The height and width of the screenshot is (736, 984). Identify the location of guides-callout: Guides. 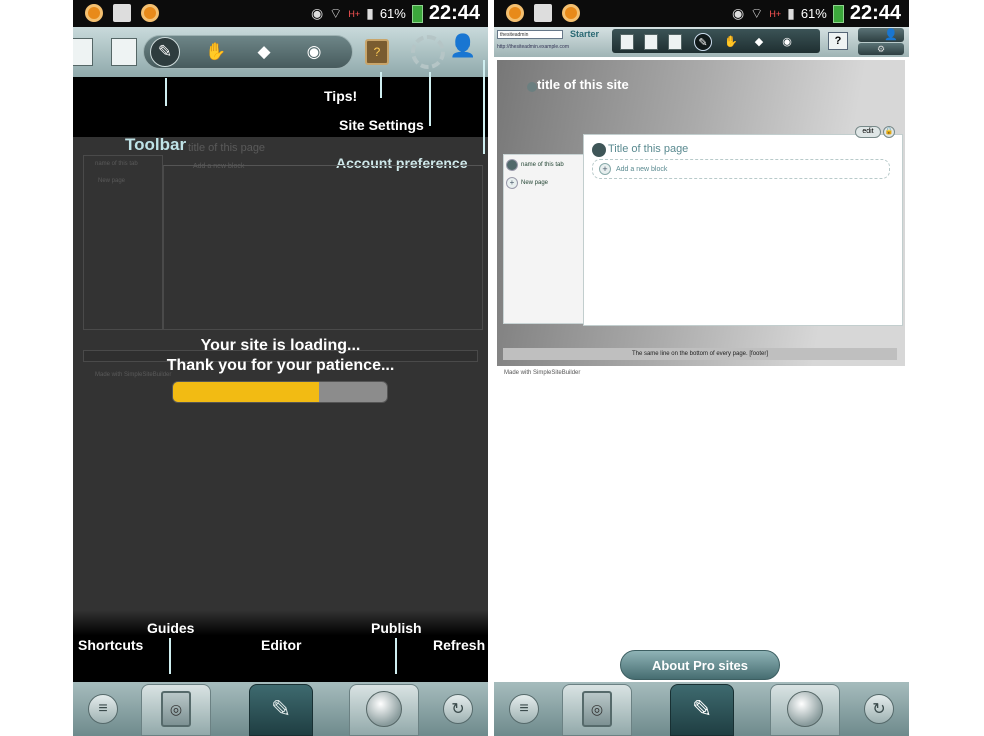
(171, 628).